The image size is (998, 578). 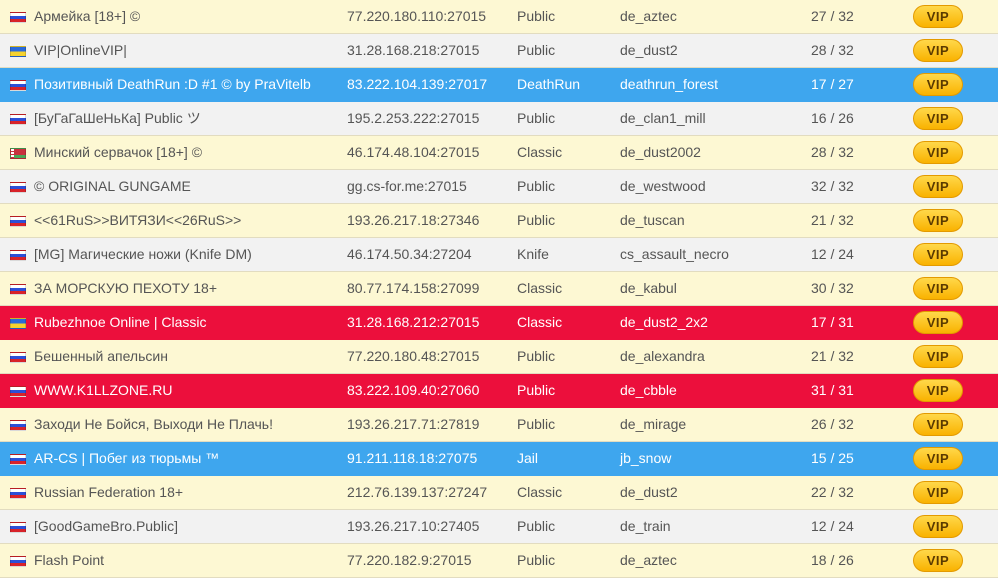 I want to click on server-name: Rubezhnoe Online | Classic, so click(x=184, y=322).